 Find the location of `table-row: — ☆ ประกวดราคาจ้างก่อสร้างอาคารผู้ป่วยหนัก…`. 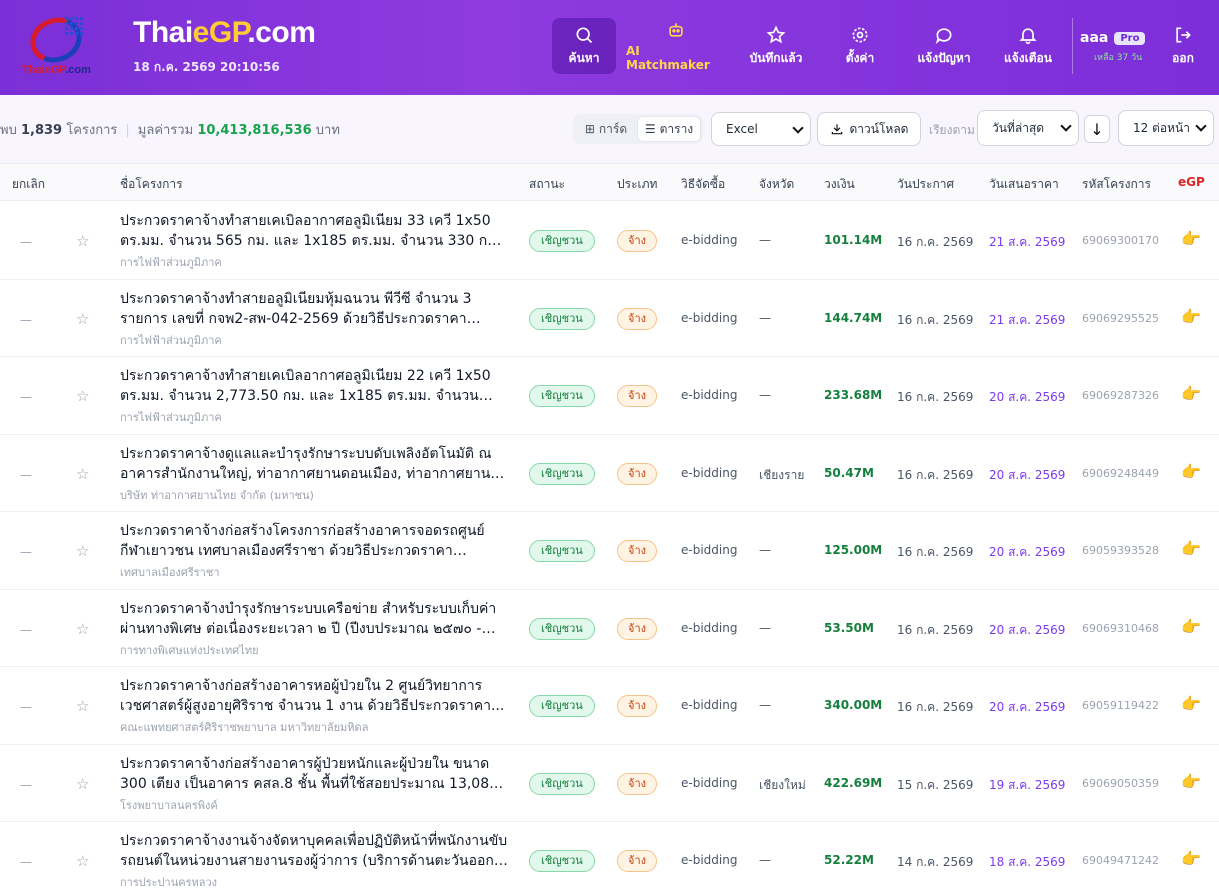

table-row: — ☆ ประกวดราคาจ้างก่อสร้างอาคารผู้ป่วยหนัก… is located at coordinates (609, 783).